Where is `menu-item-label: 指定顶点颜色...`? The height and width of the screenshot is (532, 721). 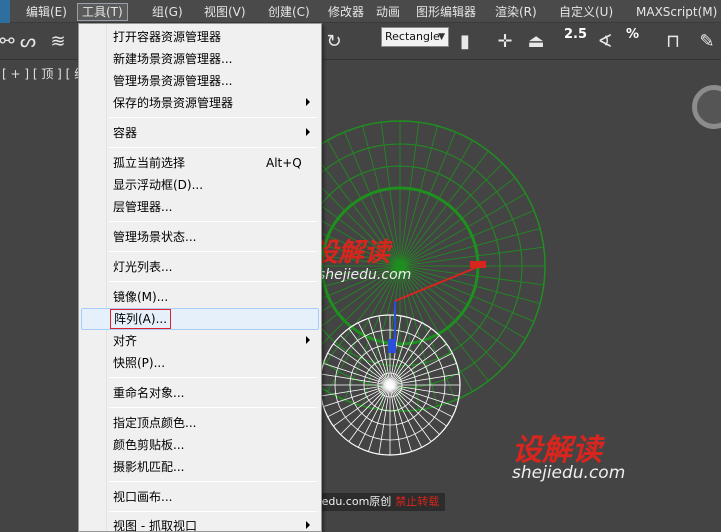 menu-item-label: 指定顶点颜色... is located at coordinates (155, 423).